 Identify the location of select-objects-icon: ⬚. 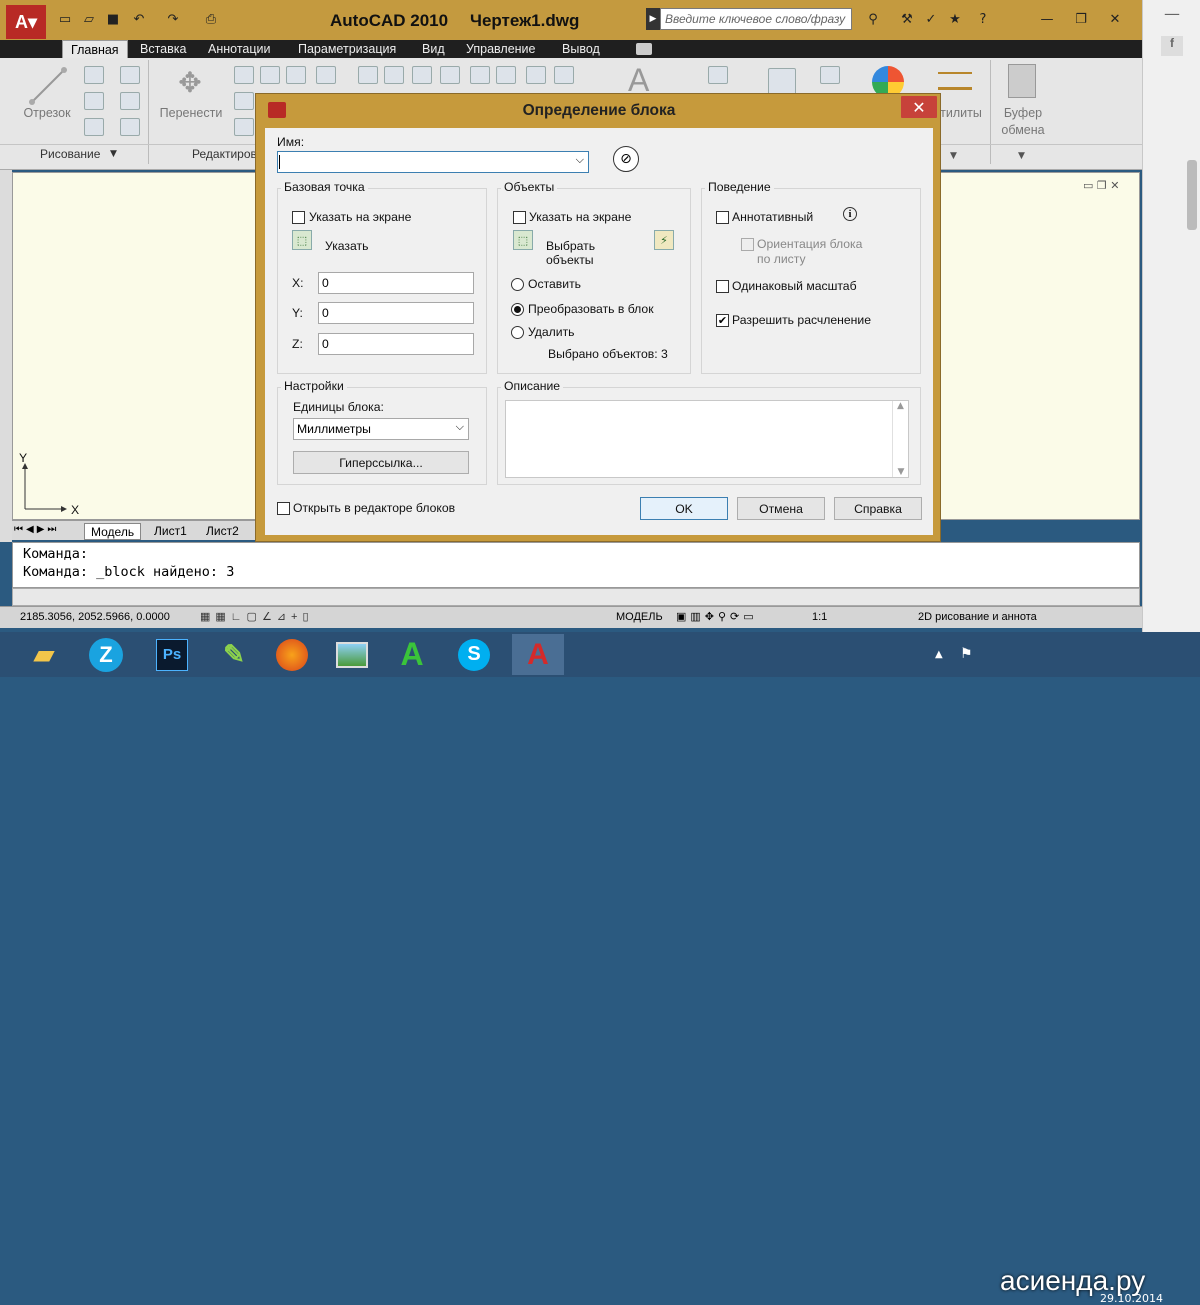
(523, 240).